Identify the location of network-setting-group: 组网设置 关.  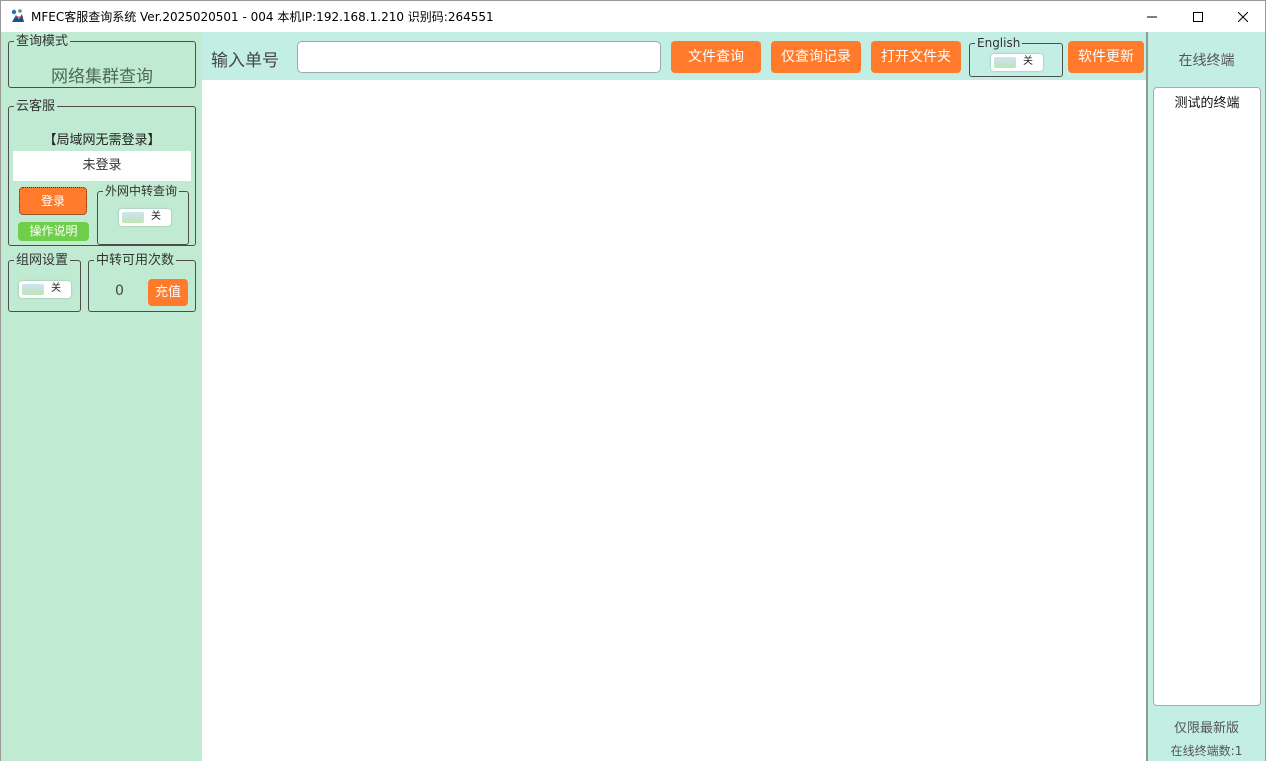
(44, 283).